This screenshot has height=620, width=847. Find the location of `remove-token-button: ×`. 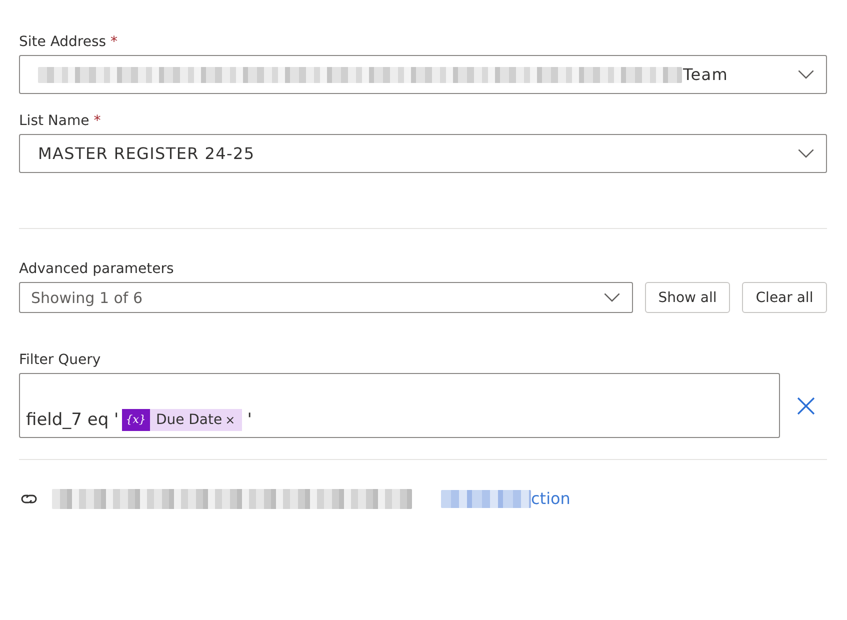

remove-token-button: × is located at coordinates (230, 420).